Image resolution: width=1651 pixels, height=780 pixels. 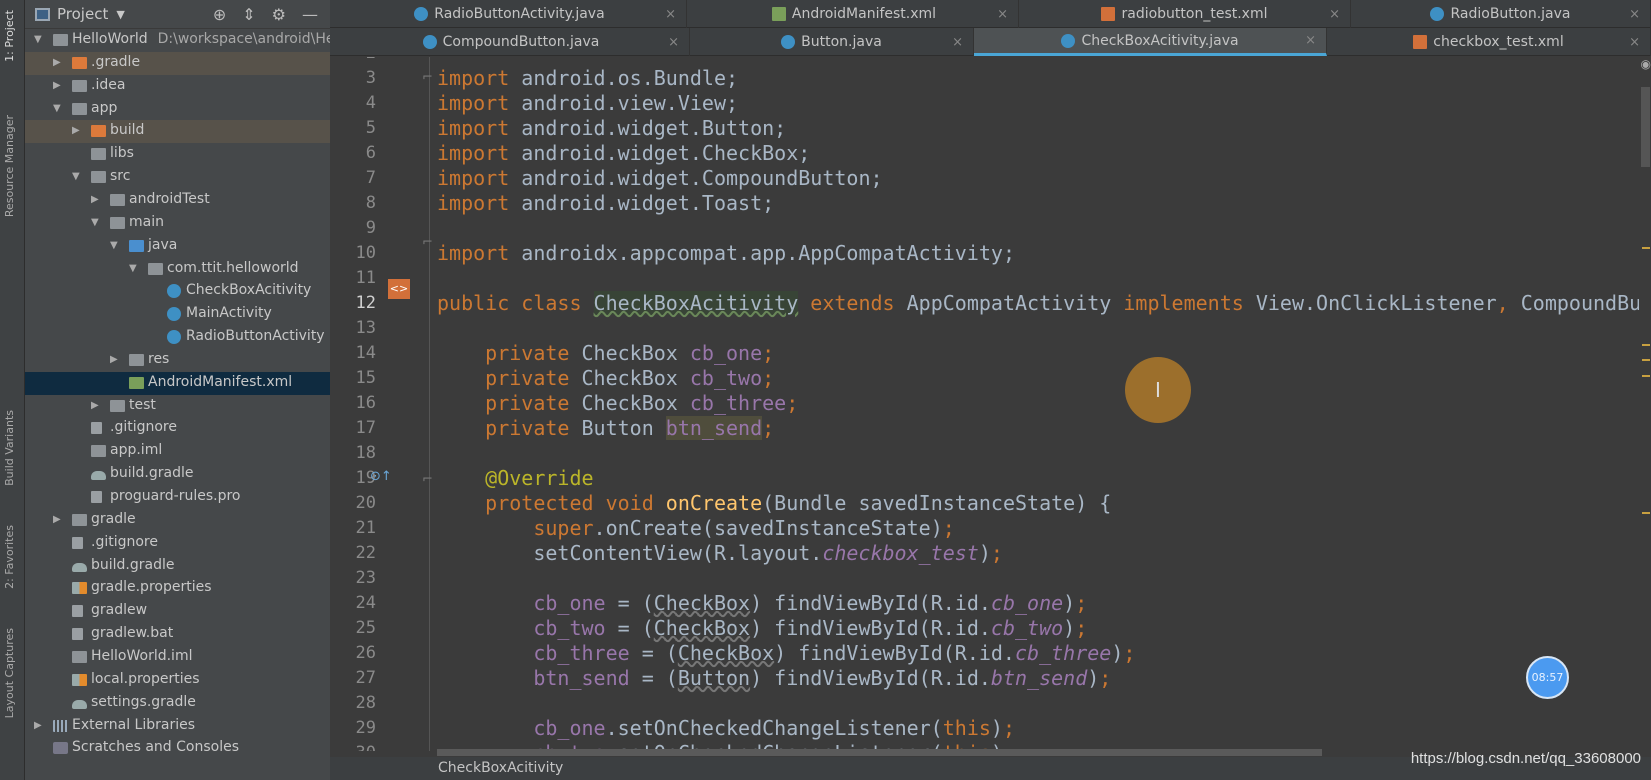 I want to click on tree-item: ▶ gradle, so click(x=177, y=520).